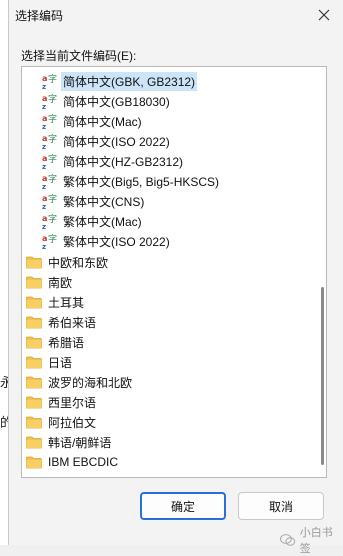 The height and width of the screenshot is (556, 343). Describe the element at coordinates (102, 121) in the screenshot. I see `encoding-label: 简体中文(Mac)` at that location.